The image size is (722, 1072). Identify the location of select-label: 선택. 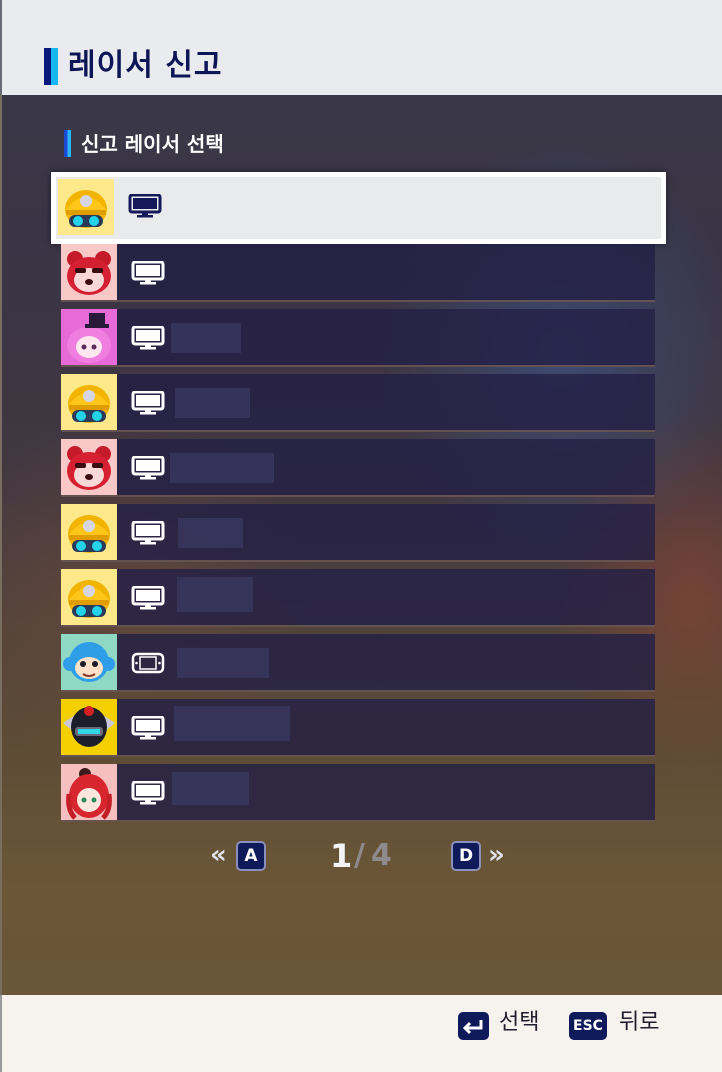
(519, 1022).